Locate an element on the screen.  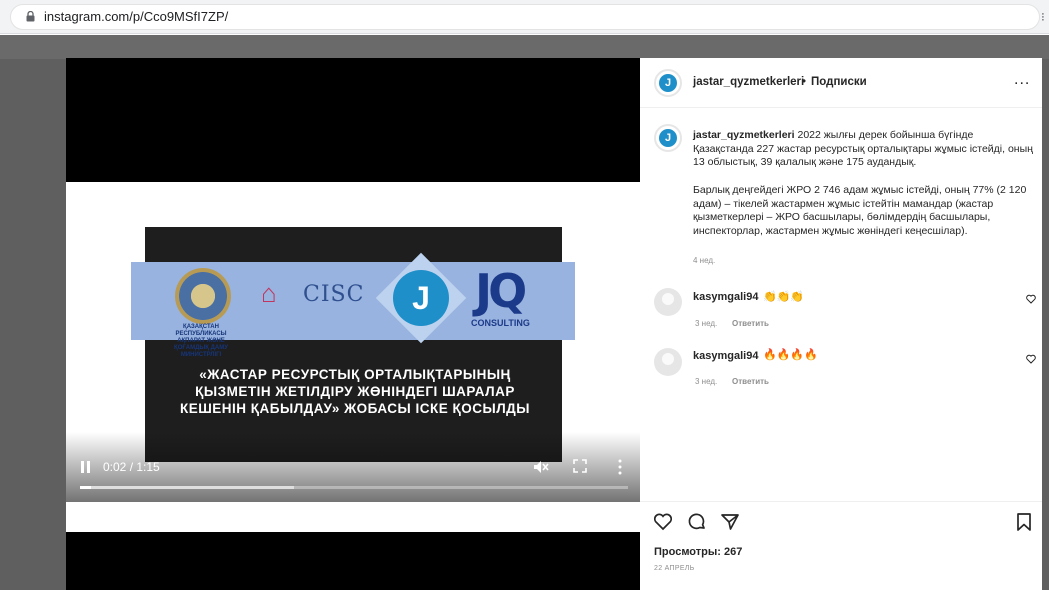
video-progress-bar is located at coordinates (354, 487).